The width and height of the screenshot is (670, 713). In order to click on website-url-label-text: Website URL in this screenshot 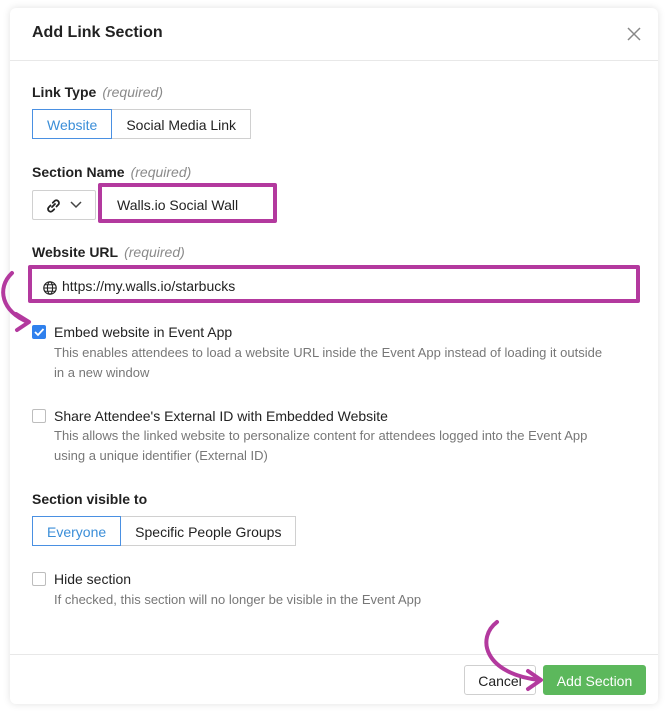, I will do `click(75, 252)`.